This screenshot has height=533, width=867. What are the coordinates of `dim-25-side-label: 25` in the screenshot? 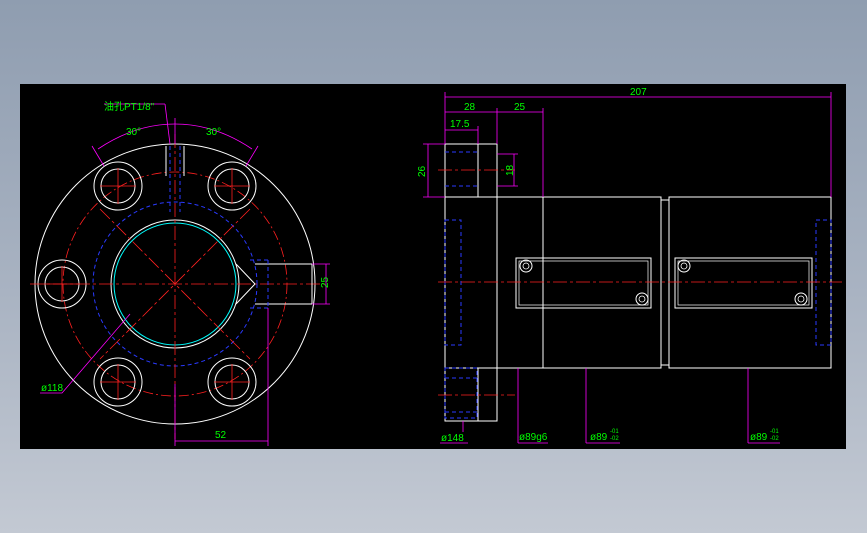 It's located at (520, 107).